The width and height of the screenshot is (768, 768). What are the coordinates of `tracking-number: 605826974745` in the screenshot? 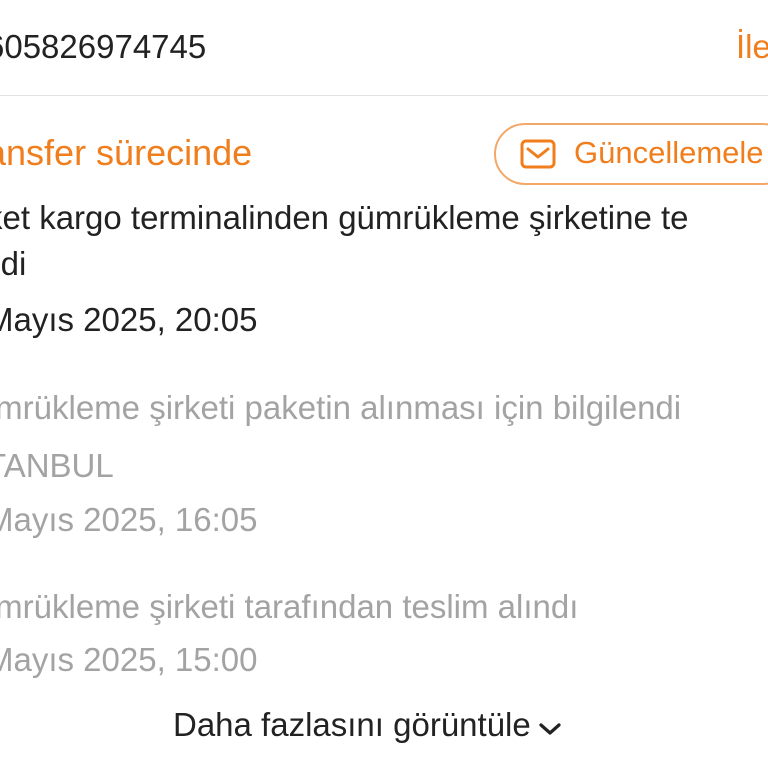 It's located at (103, 46).